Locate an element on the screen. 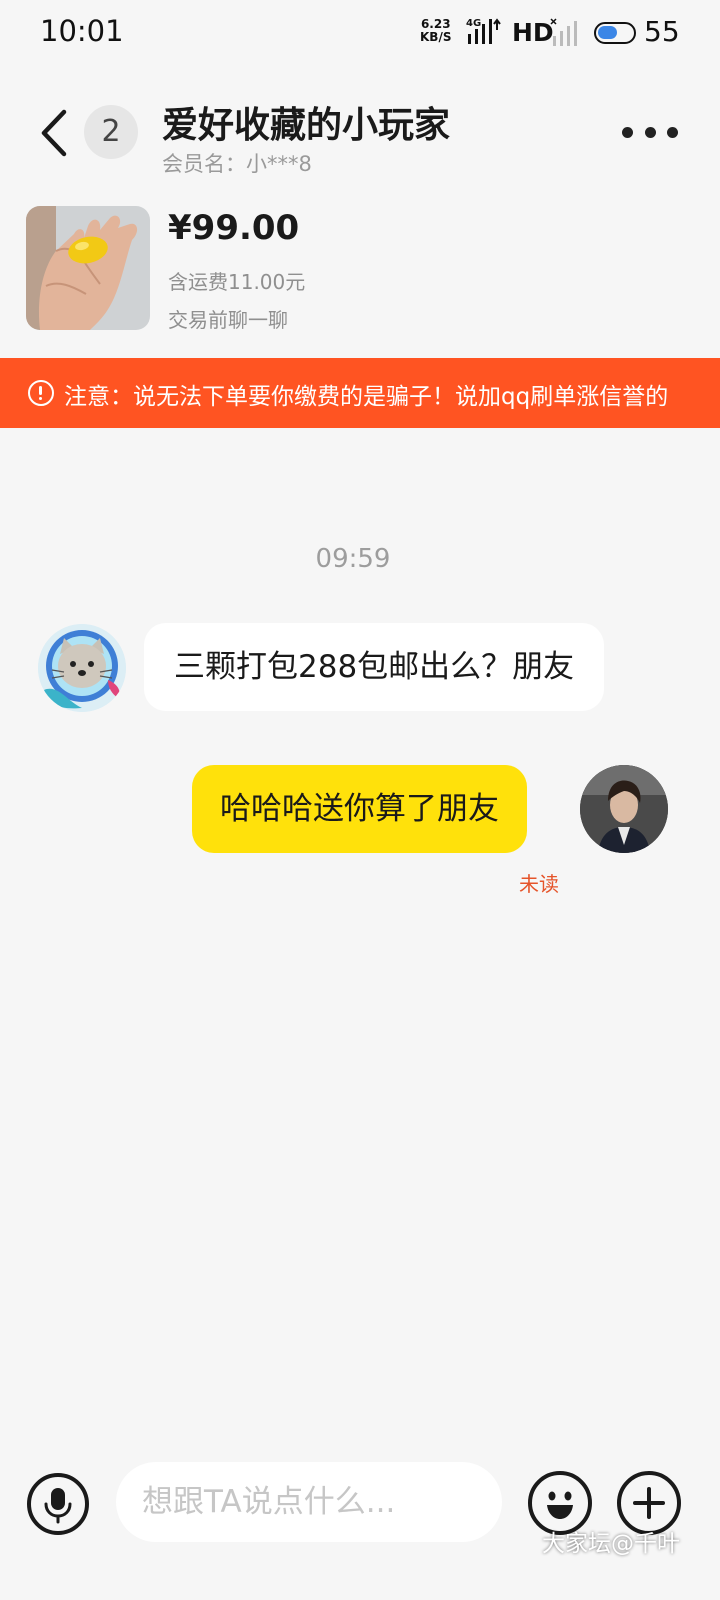 Image resolution: width=720 pixels, height=1600 pixels. user-avatar is located at coordinates (624, 809).